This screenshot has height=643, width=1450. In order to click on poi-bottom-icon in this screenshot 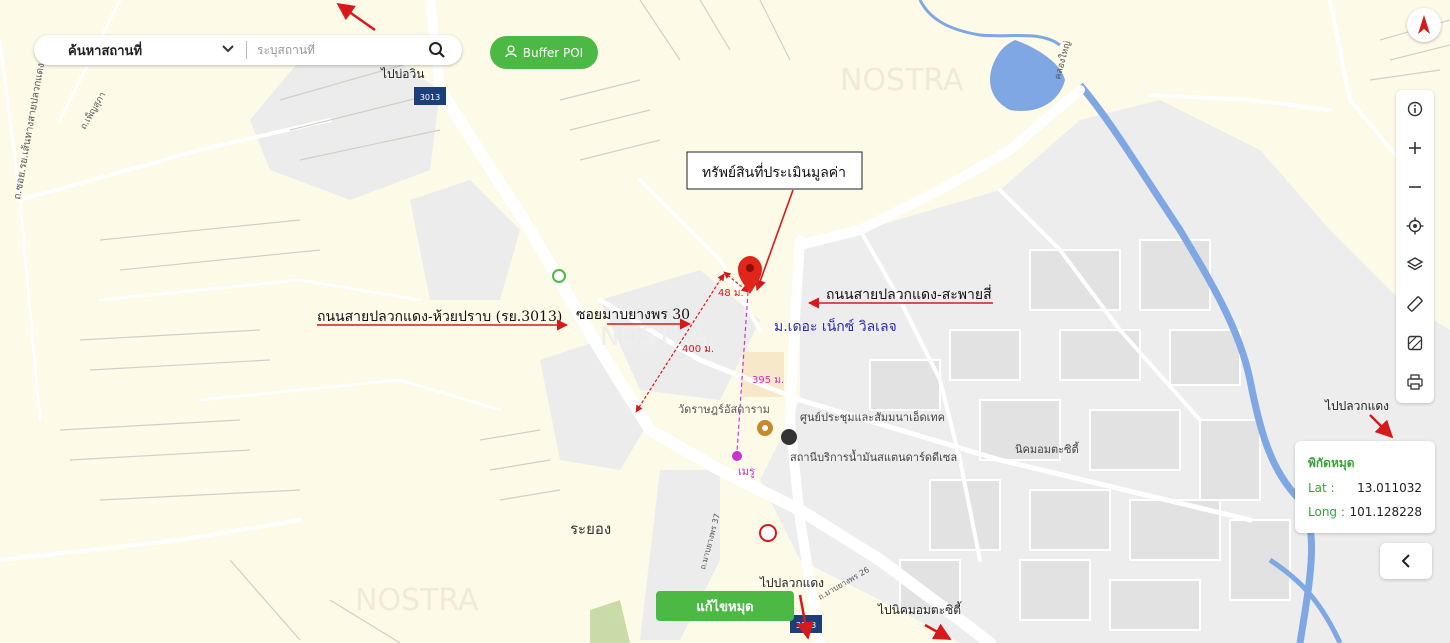, I will do `click(768, 533)`.